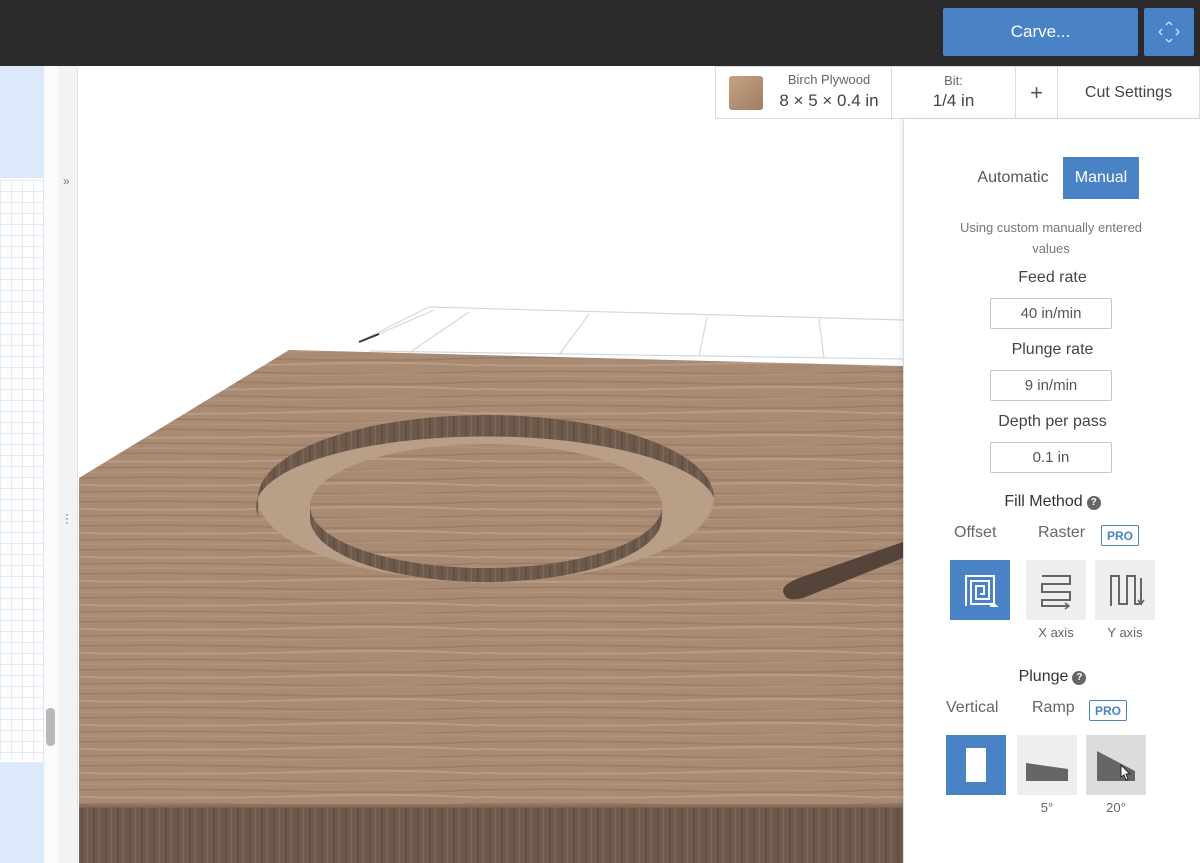  I want to click on offset-spiral-icon, so click(982, 591).